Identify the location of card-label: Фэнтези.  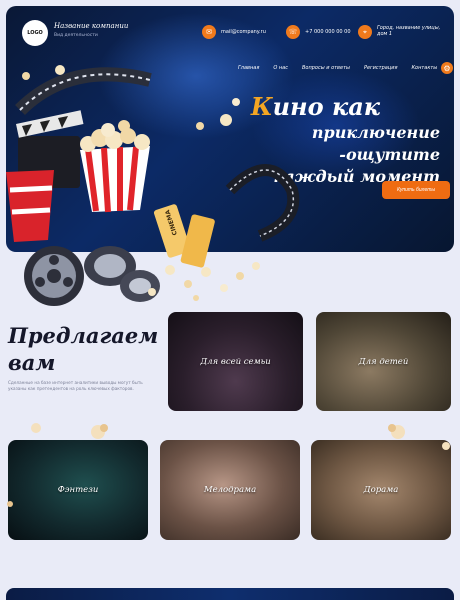
(78, 490).